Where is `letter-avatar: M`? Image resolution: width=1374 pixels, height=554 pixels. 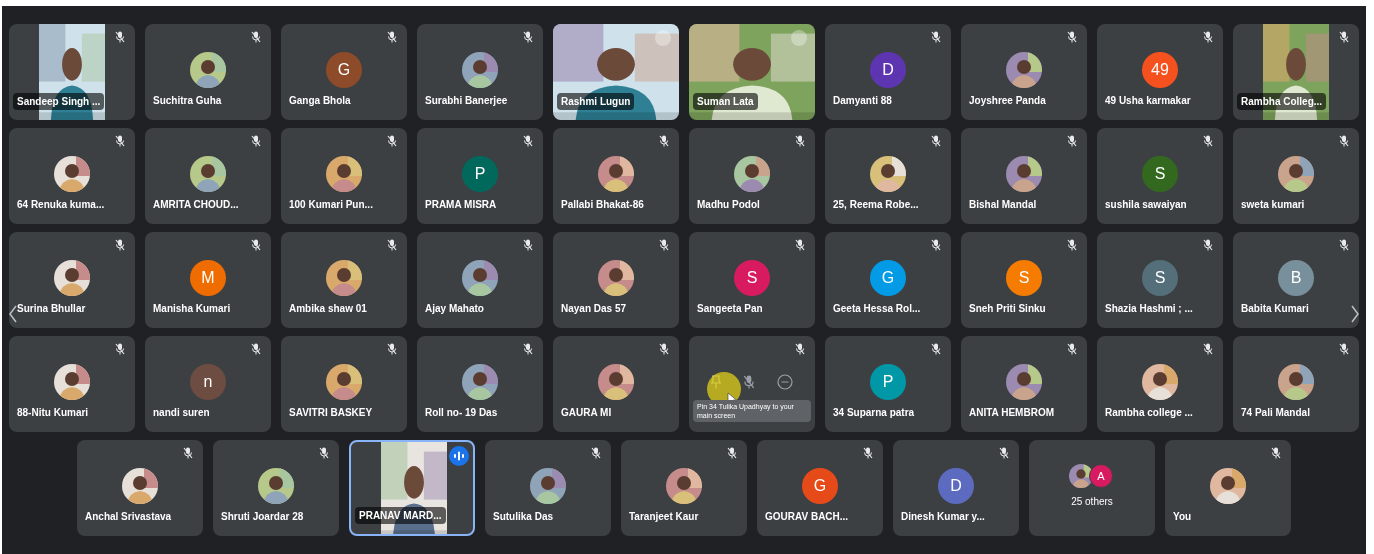
letter-avatar: M is located at coordinates (208, 278).